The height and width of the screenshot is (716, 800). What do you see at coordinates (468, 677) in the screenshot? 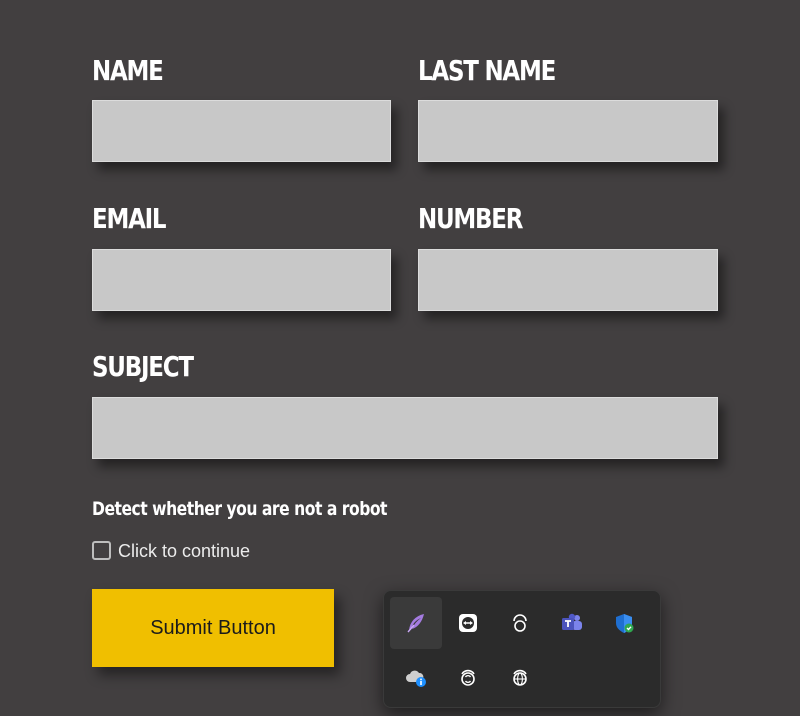
I see `sync-icon` at bounding box center [468, 677].